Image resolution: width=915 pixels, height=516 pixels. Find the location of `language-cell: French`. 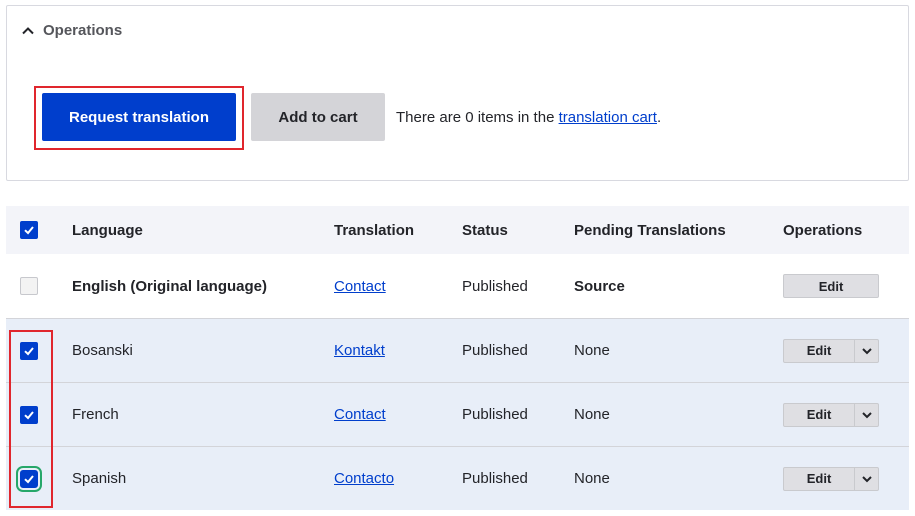

language-cell: French is located at coordinates (95, 414).